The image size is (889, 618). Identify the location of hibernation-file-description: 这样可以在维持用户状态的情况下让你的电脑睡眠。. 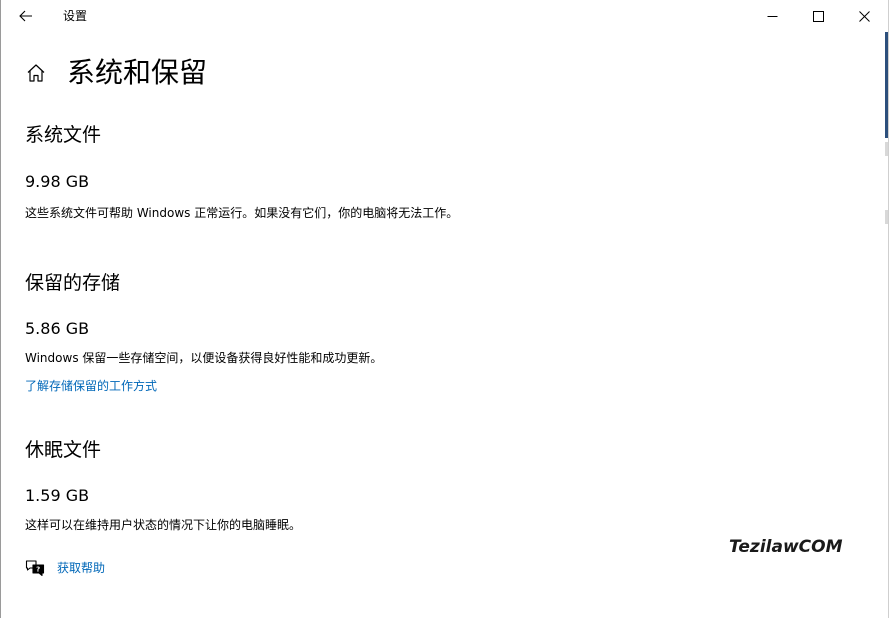
(163, 525).